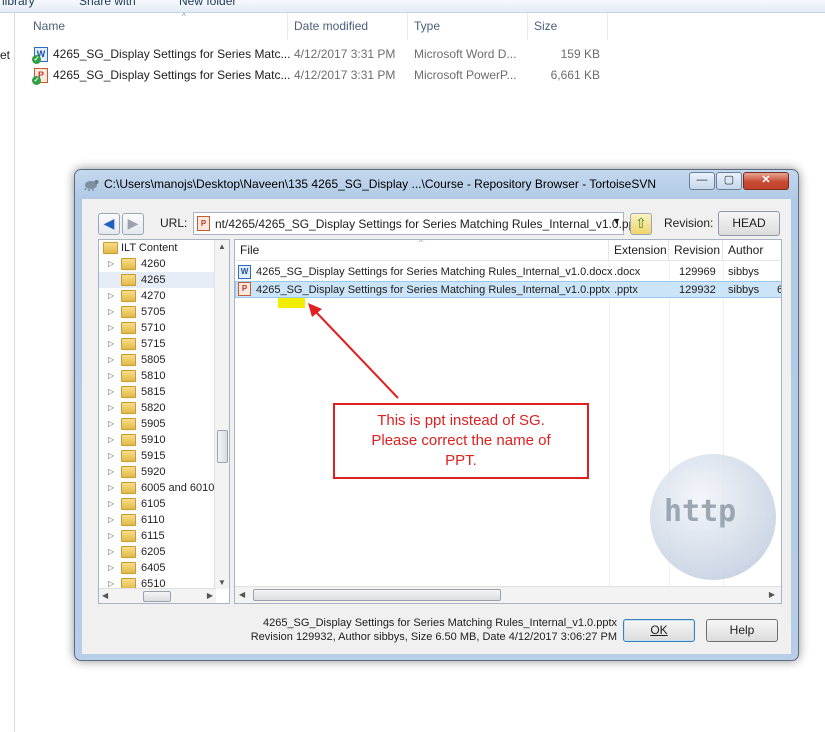 This screenshot has height=732, width=825. Describe the element at coordinates (157, 26) in the screenshot. I see `column-name: Name ^` at that location.